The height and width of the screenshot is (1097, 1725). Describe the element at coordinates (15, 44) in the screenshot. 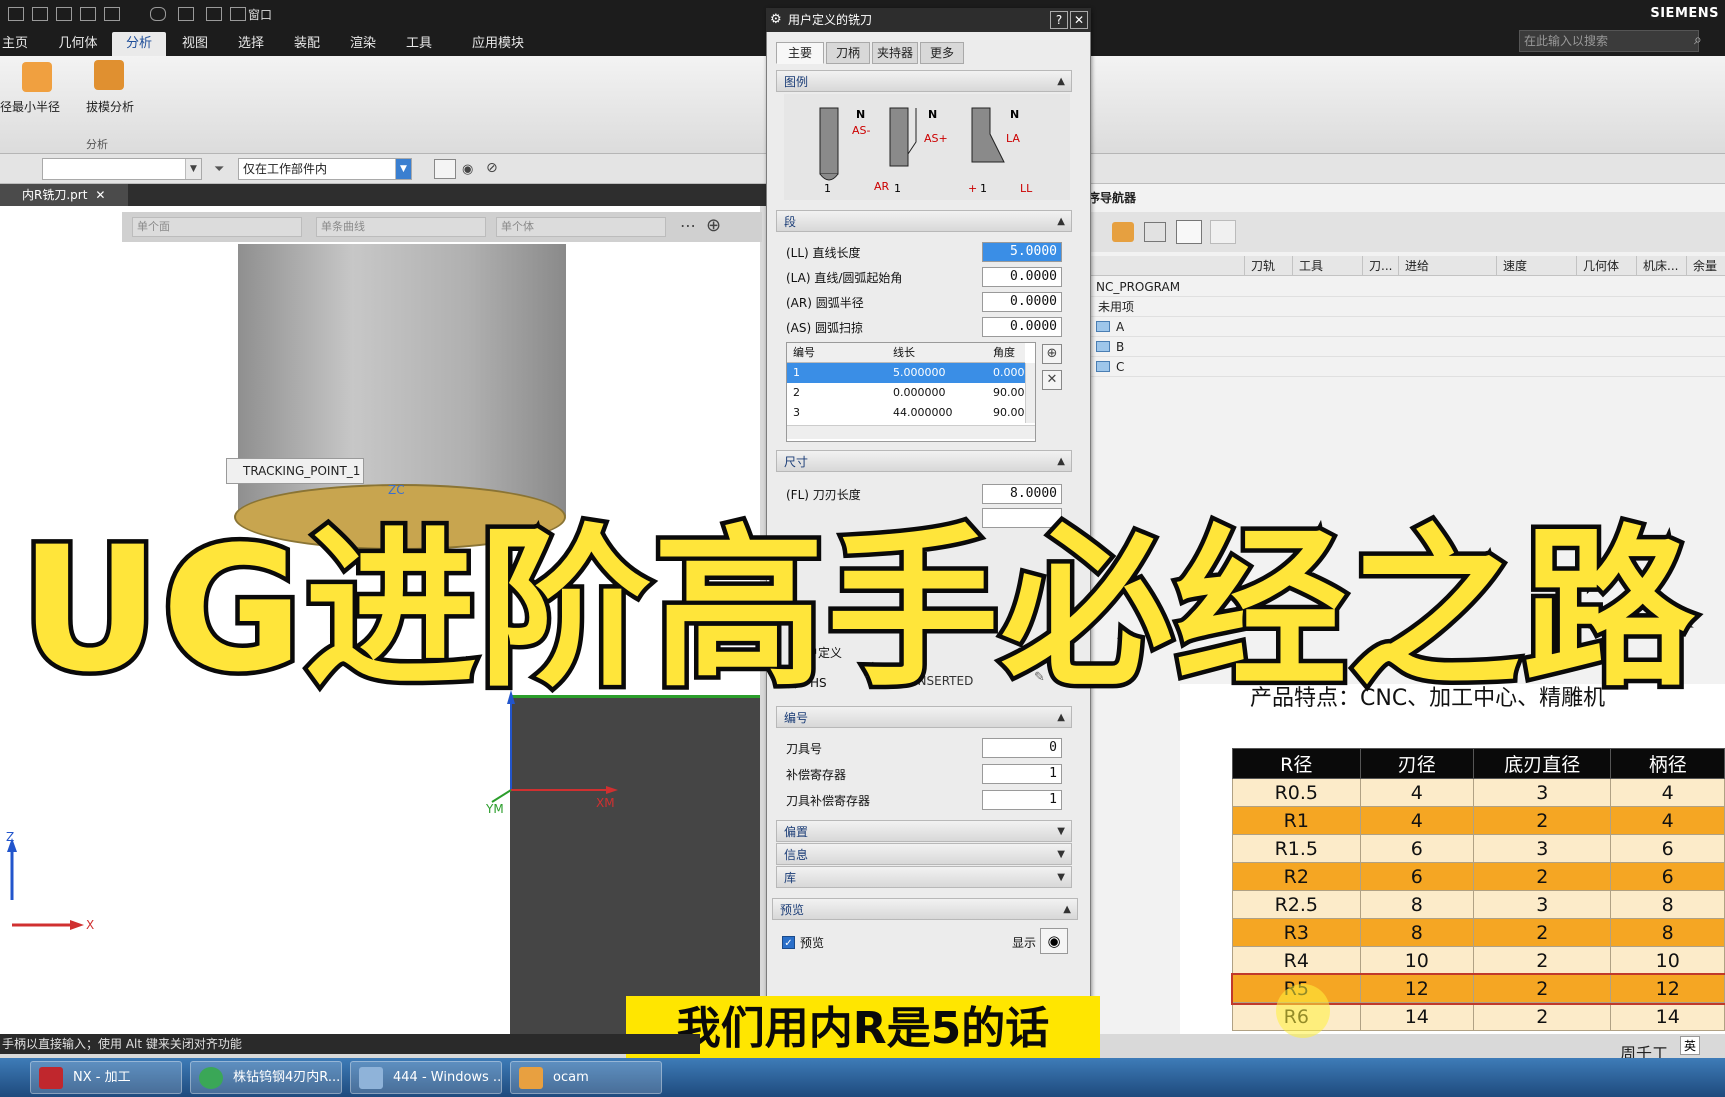

I see `tab-home: 主页` at that location.